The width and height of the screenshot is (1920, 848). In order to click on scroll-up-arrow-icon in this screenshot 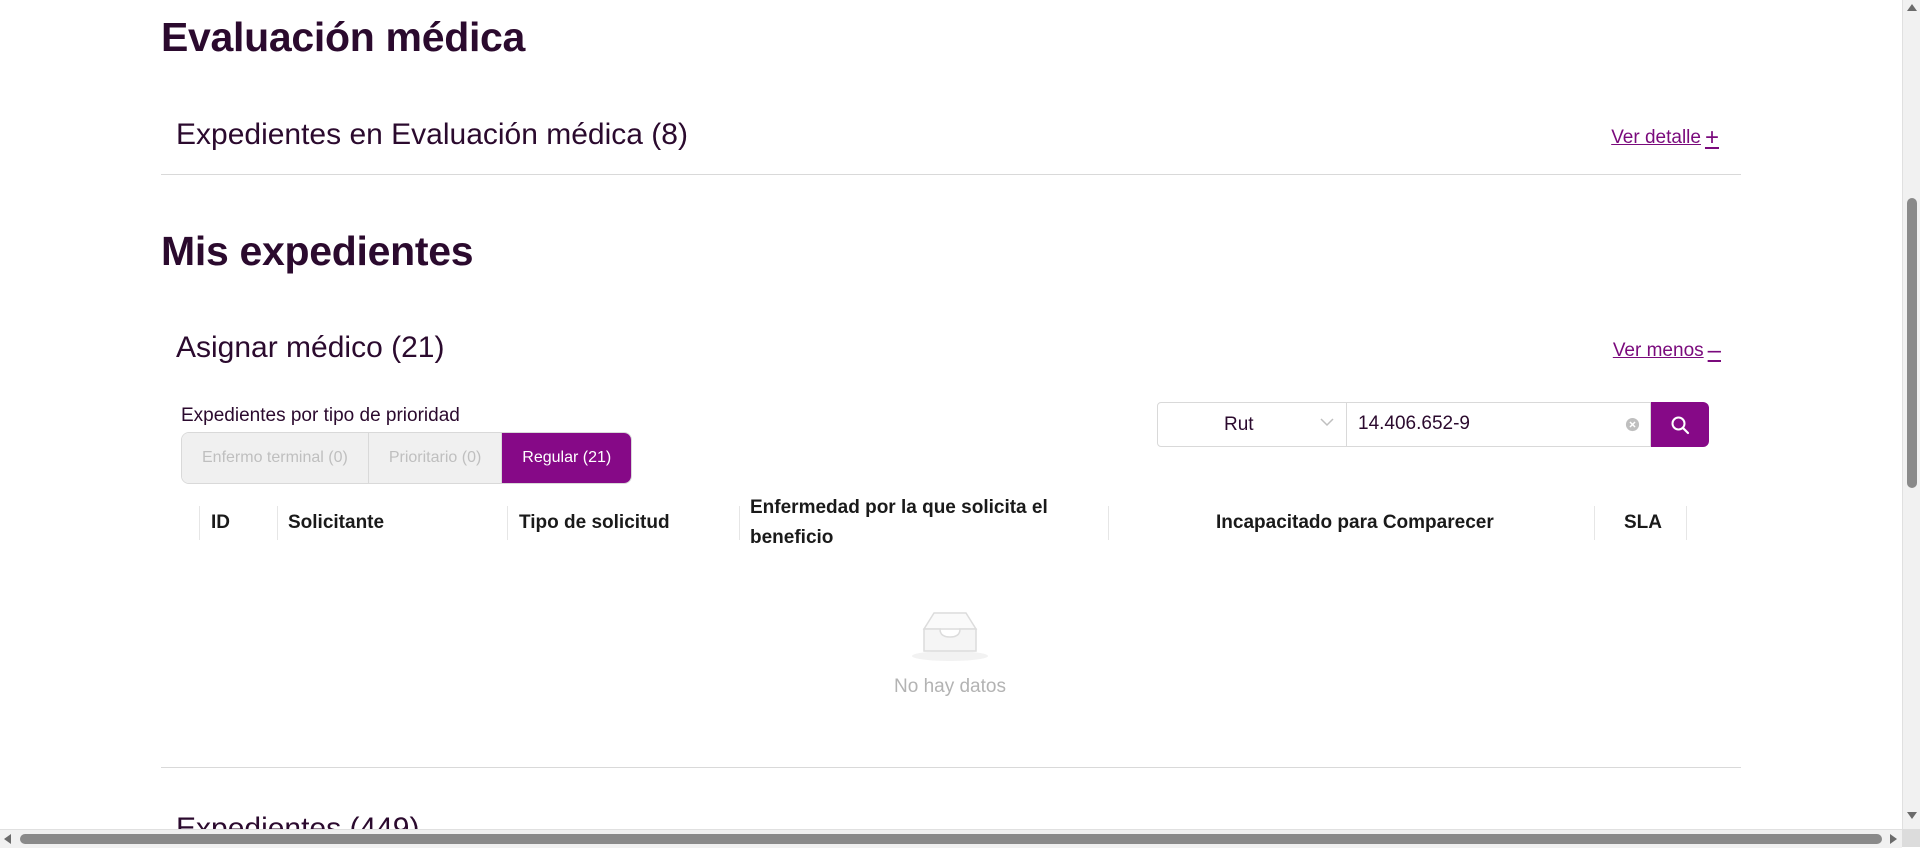, I will do `click(1912, 7)`.